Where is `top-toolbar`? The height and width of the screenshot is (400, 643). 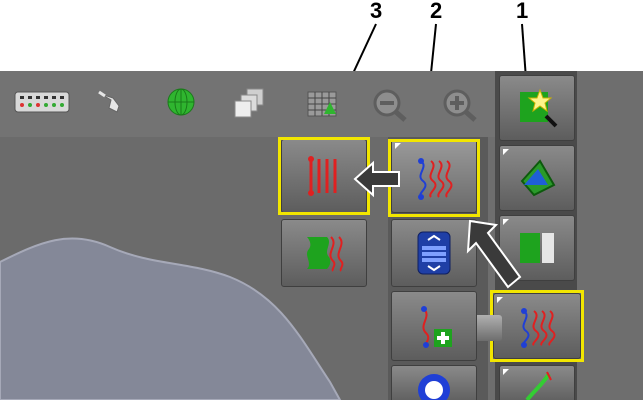 top-toolbar is located at coordinates (250, 104).